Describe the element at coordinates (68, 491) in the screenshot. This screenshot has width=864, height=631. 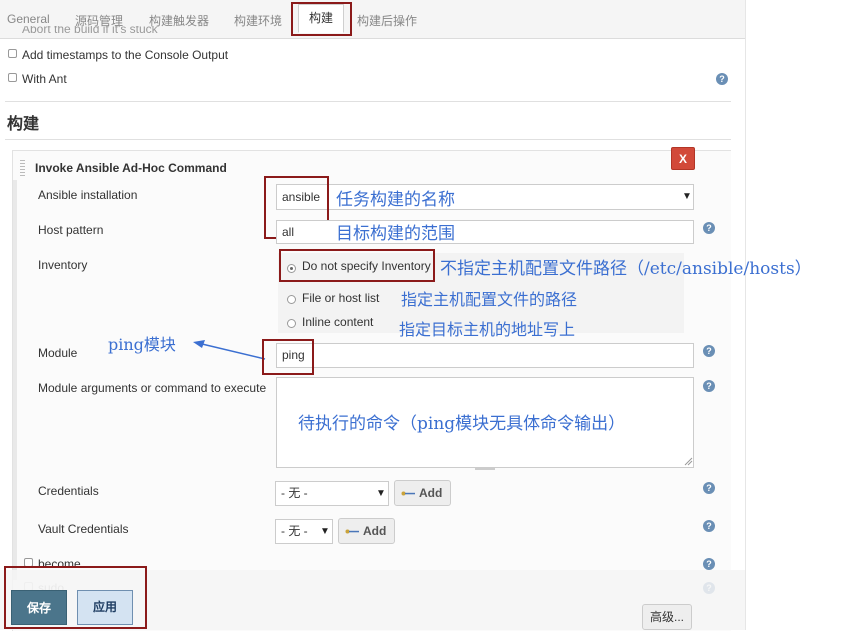
I see `credentials-label: Credentials` at that location.